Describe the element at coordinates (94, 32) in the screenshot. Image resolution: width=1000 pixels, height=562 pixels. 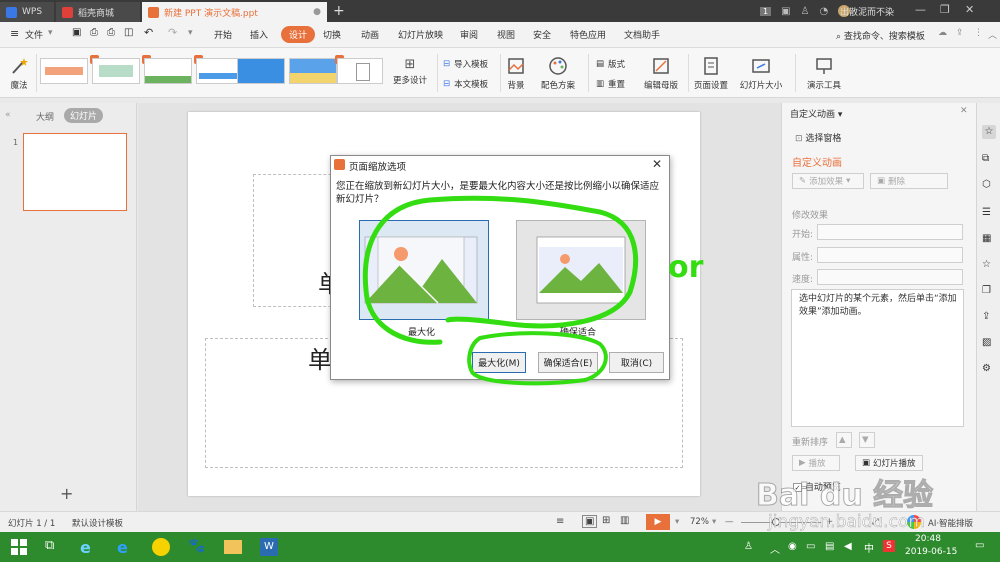
I see `export-icon: ⎙` at that location.